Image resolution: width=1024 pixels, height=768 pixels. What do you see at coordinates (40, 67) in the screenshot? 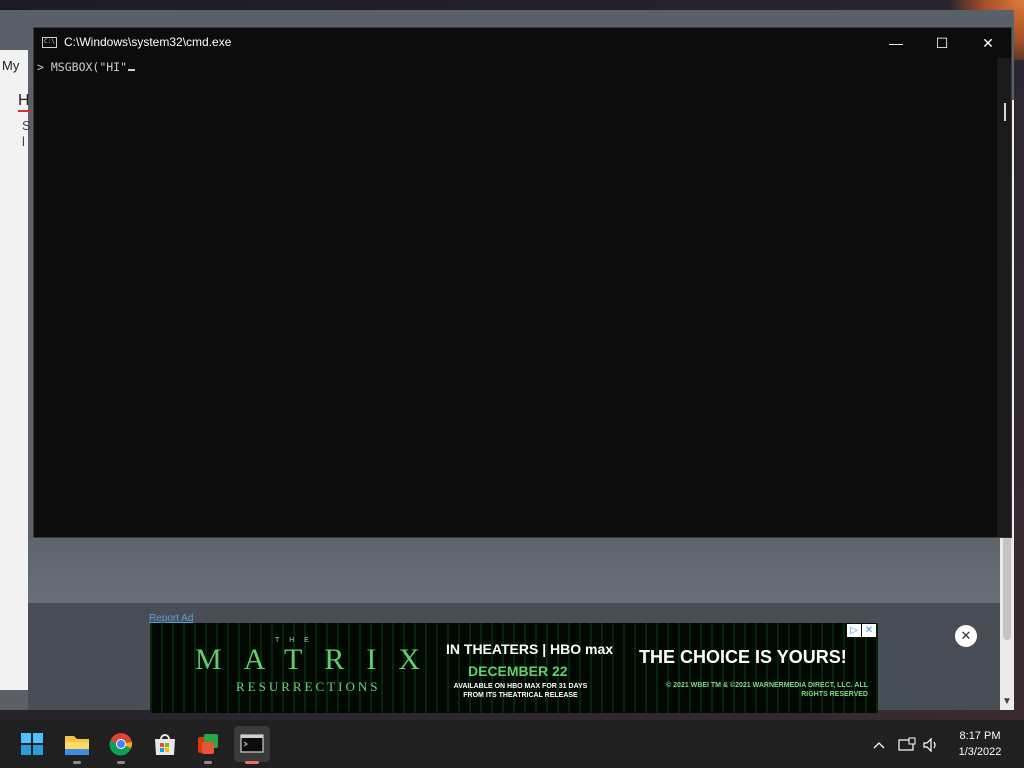
I see `prompt-symbol: >` at bounding box center [40, 67].